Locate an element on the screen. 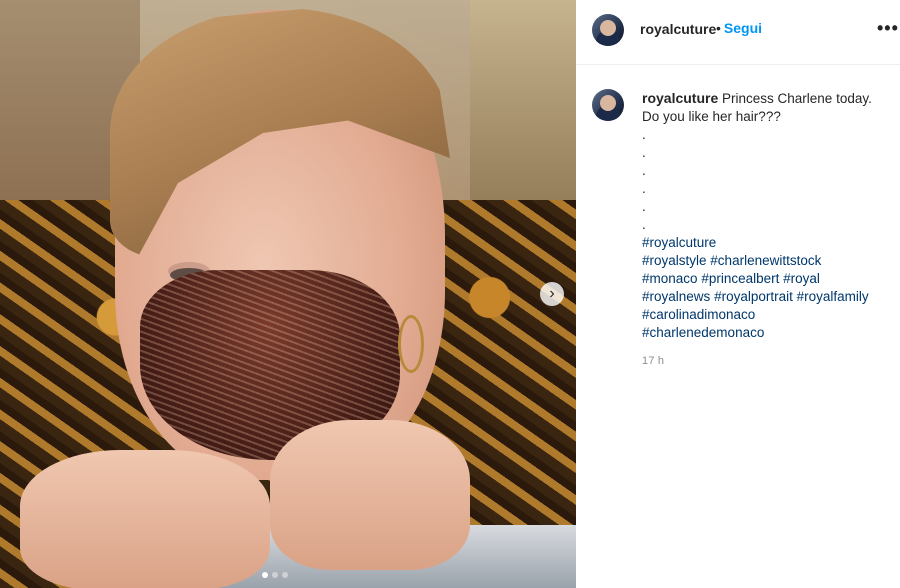 This screenshot has height=588, width=900. hashtag-link: #royalstyle is located at coordinates (674, 260).